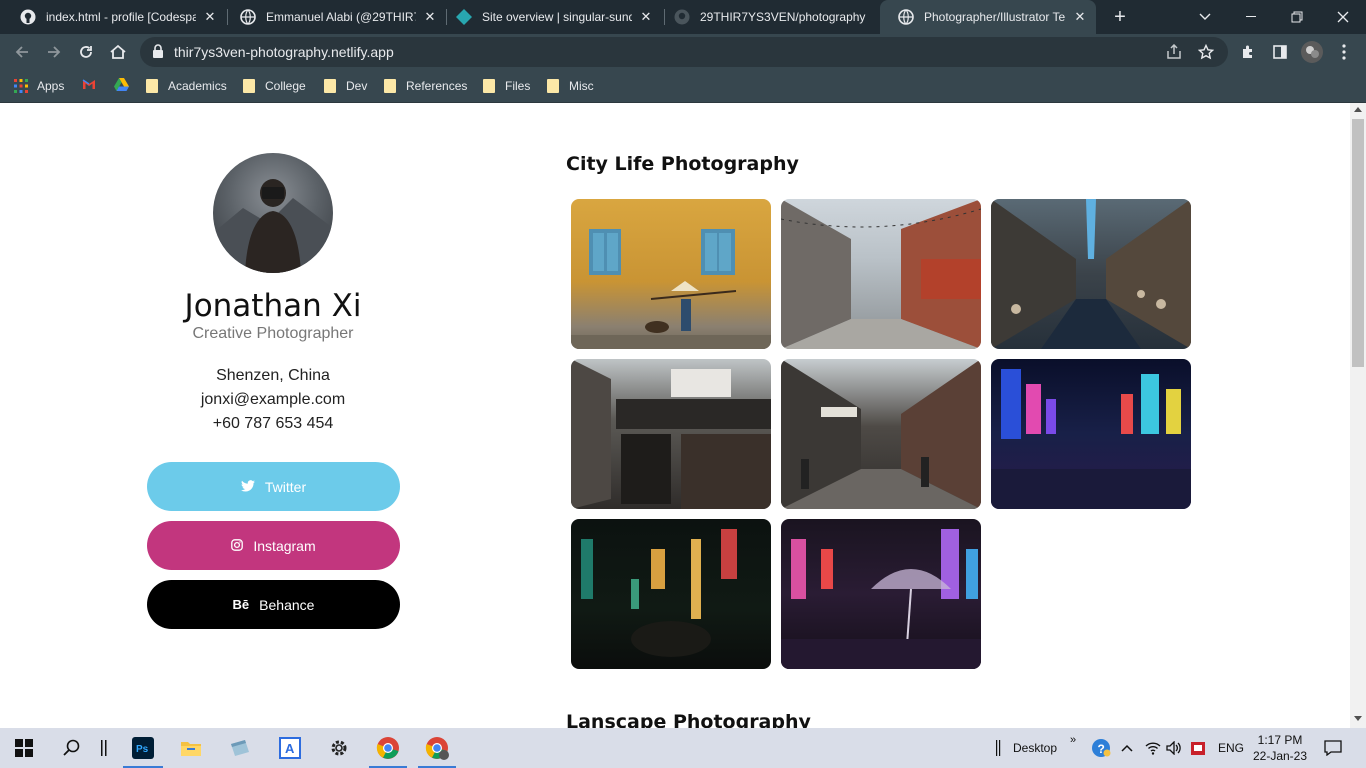 The width and height of the screenshot is (1366, 768). Describe the element at coordinates (1073, 740) in the screenshot. I see `toolbar-overflow-icon: »` at that location.